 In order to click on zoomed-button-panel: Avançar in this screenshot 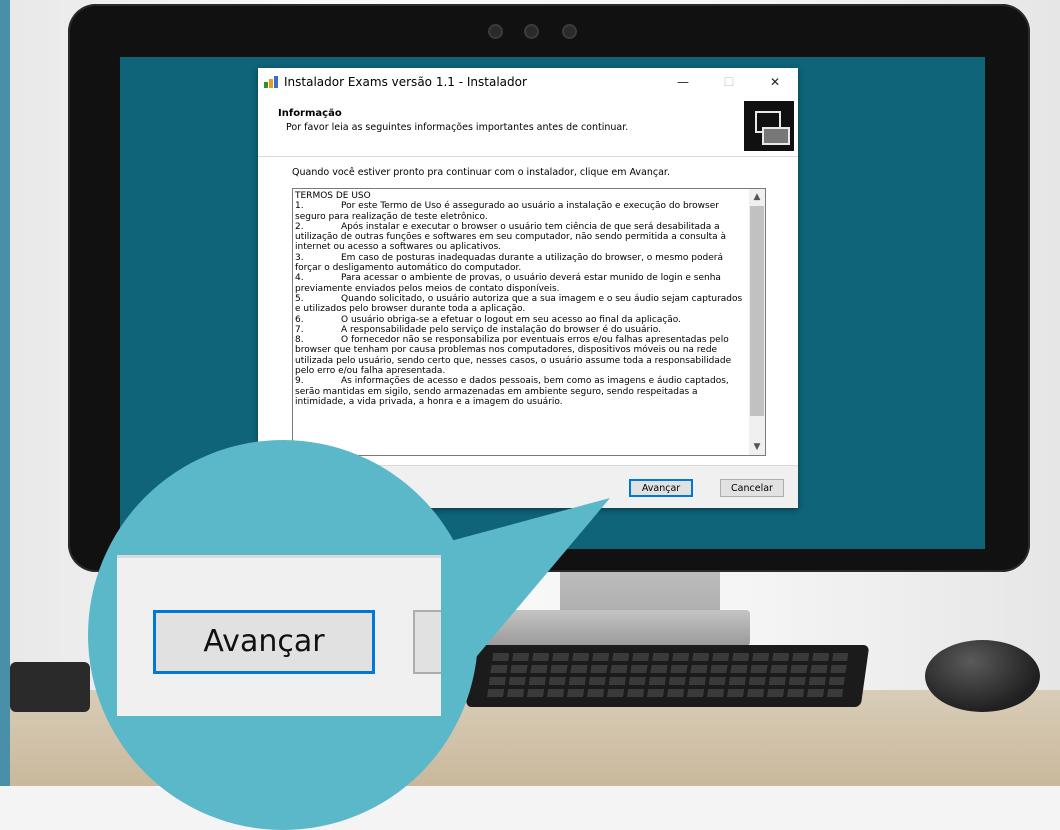, I will do `click(279, 635)`.